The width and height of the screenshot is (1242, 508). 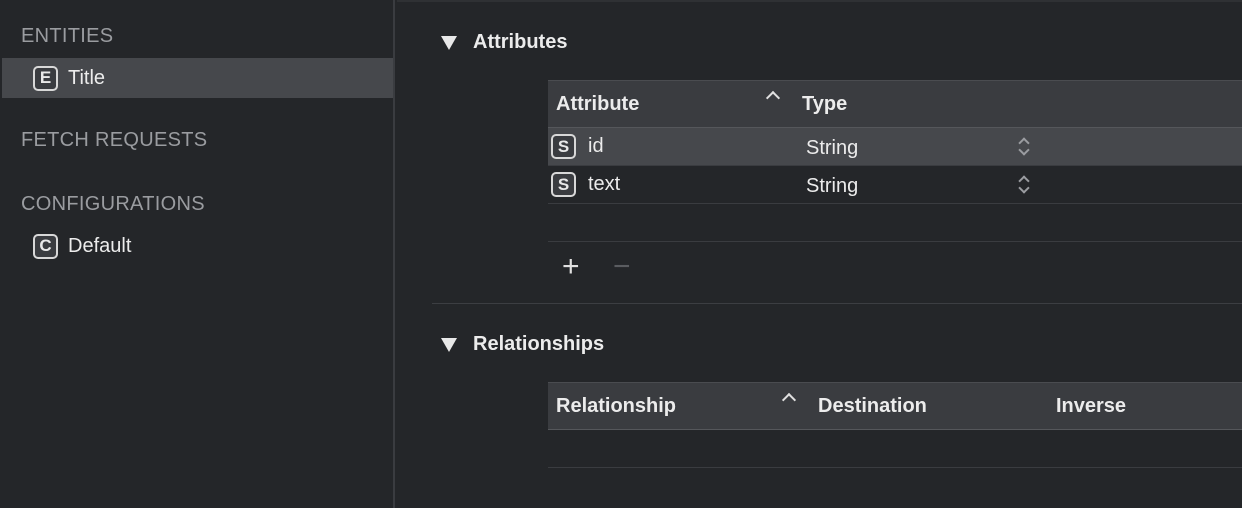 I want to click on attribute-row: S text String, so click(x=895, y=185).